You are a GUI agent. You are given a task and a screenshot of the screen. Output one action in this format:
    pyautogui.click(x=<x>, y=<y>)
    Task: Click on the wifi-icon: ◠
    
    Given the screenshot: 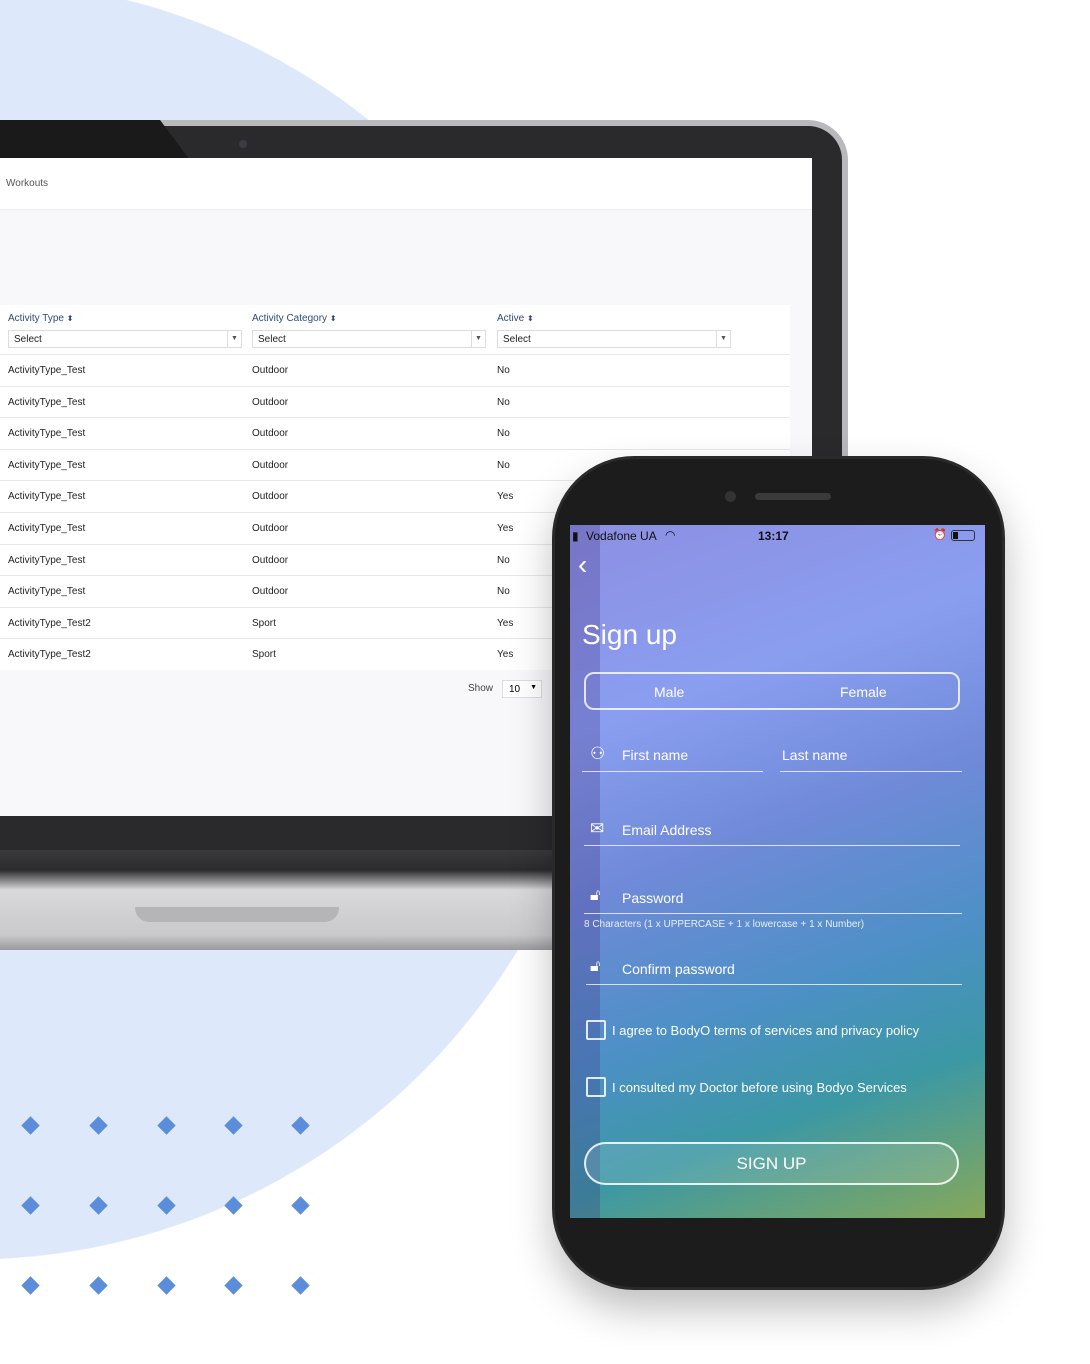 What is the action you would take?
    pyautogui.click(x=670, y=535)
    